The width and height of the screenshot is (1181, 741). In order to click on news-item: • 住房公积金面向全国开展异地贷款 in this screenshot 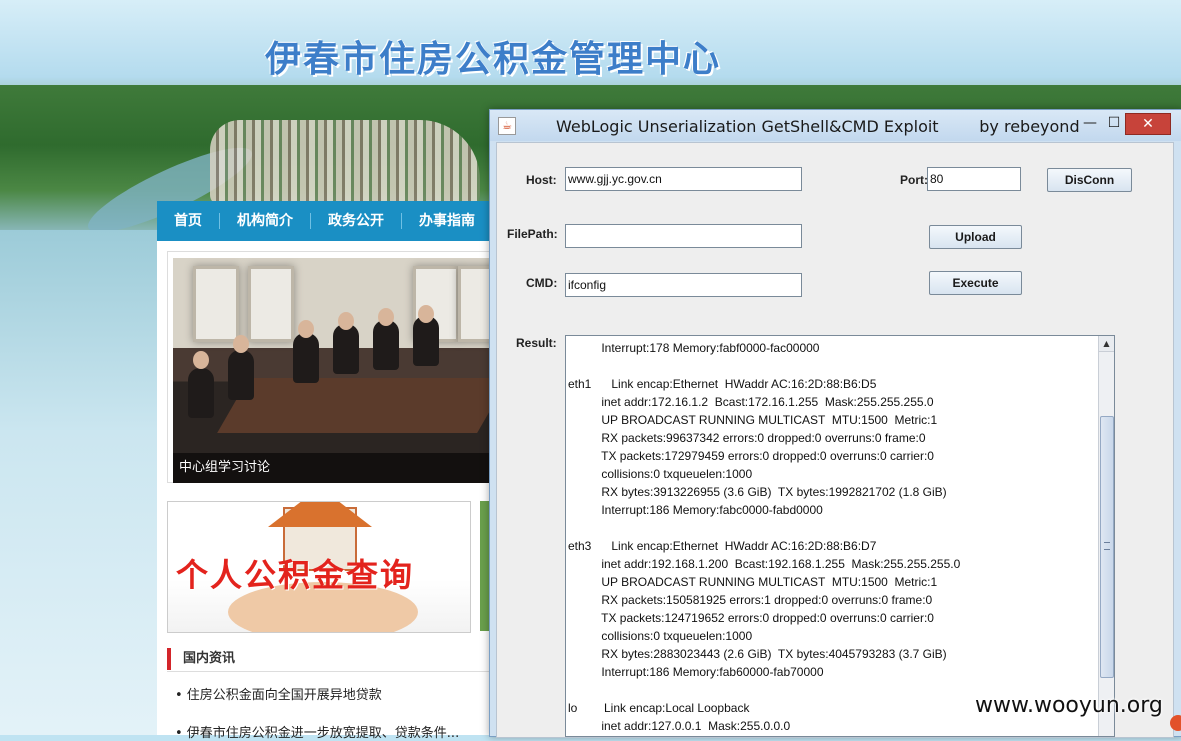, I will do `click(325, 693)`.